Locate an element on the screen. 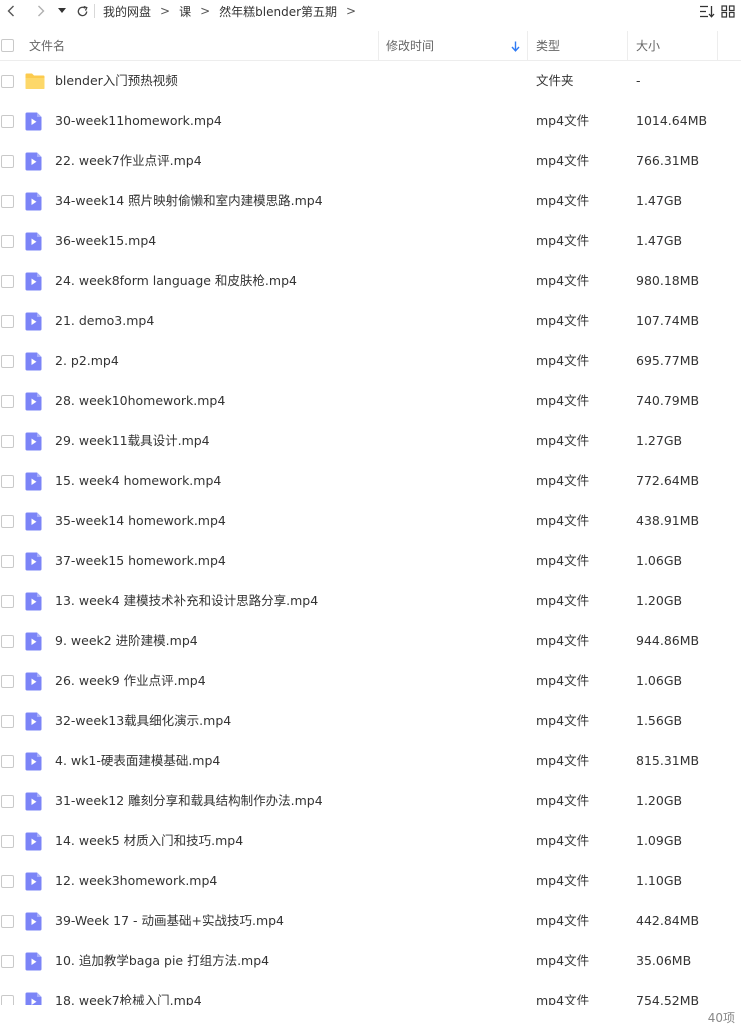 The image size is (741, 1030). file-row: 37-week15 homework.mp4 mp4文件 1.06GB is located at coordinates (370, 561).